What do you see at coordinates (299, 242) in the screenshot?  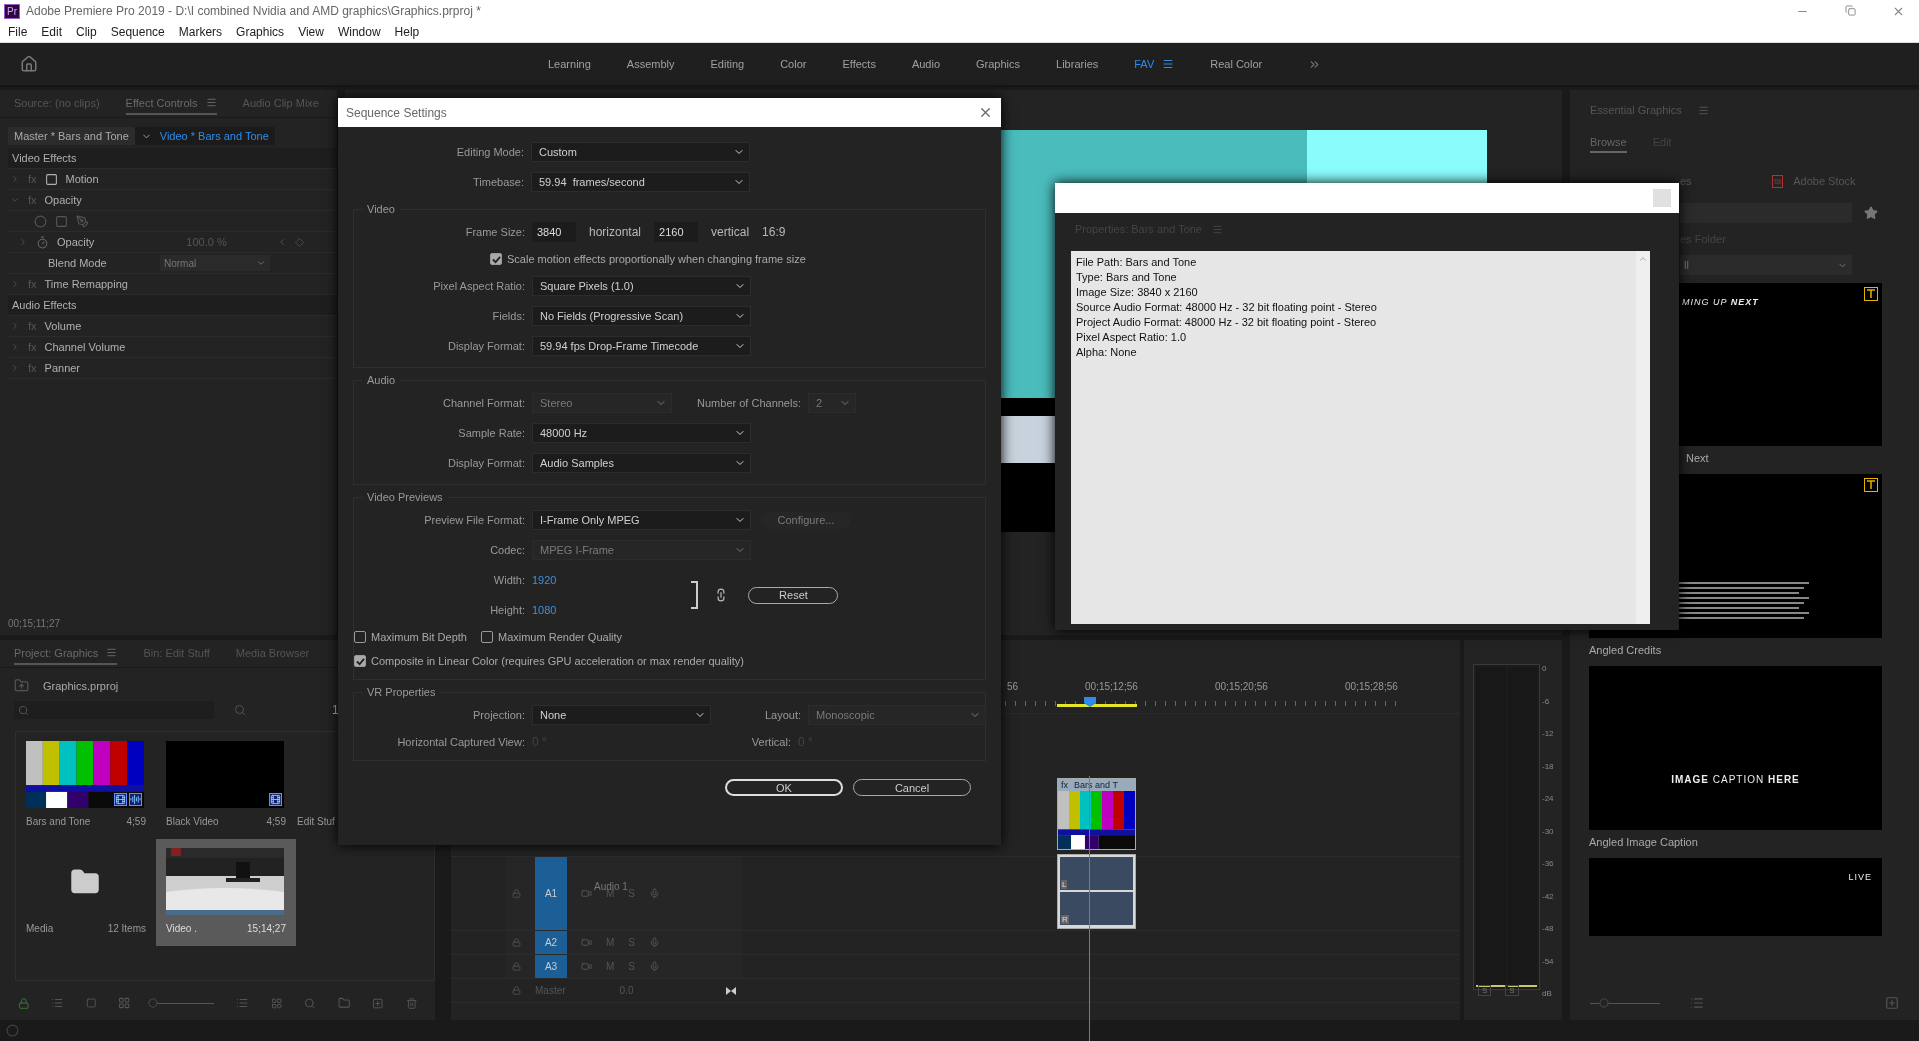 I see `keyframe-icon` at bounding box center [299, 242].